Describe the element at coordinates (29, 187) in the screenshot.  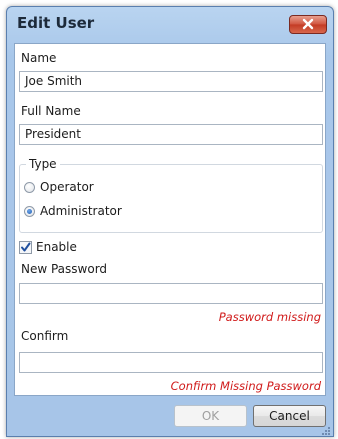
I see `operator-radio` at that location.